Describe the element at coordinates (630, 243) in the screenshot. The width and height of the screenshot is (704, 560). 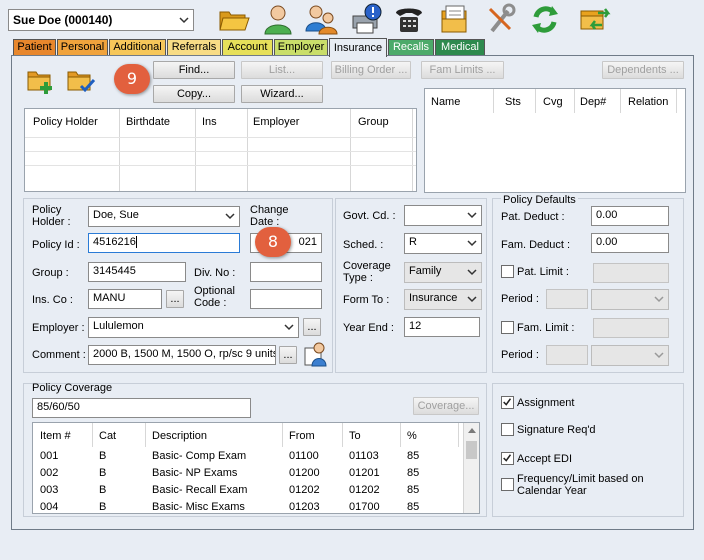
I see `fam-deduct-field: 0.00` at that location.